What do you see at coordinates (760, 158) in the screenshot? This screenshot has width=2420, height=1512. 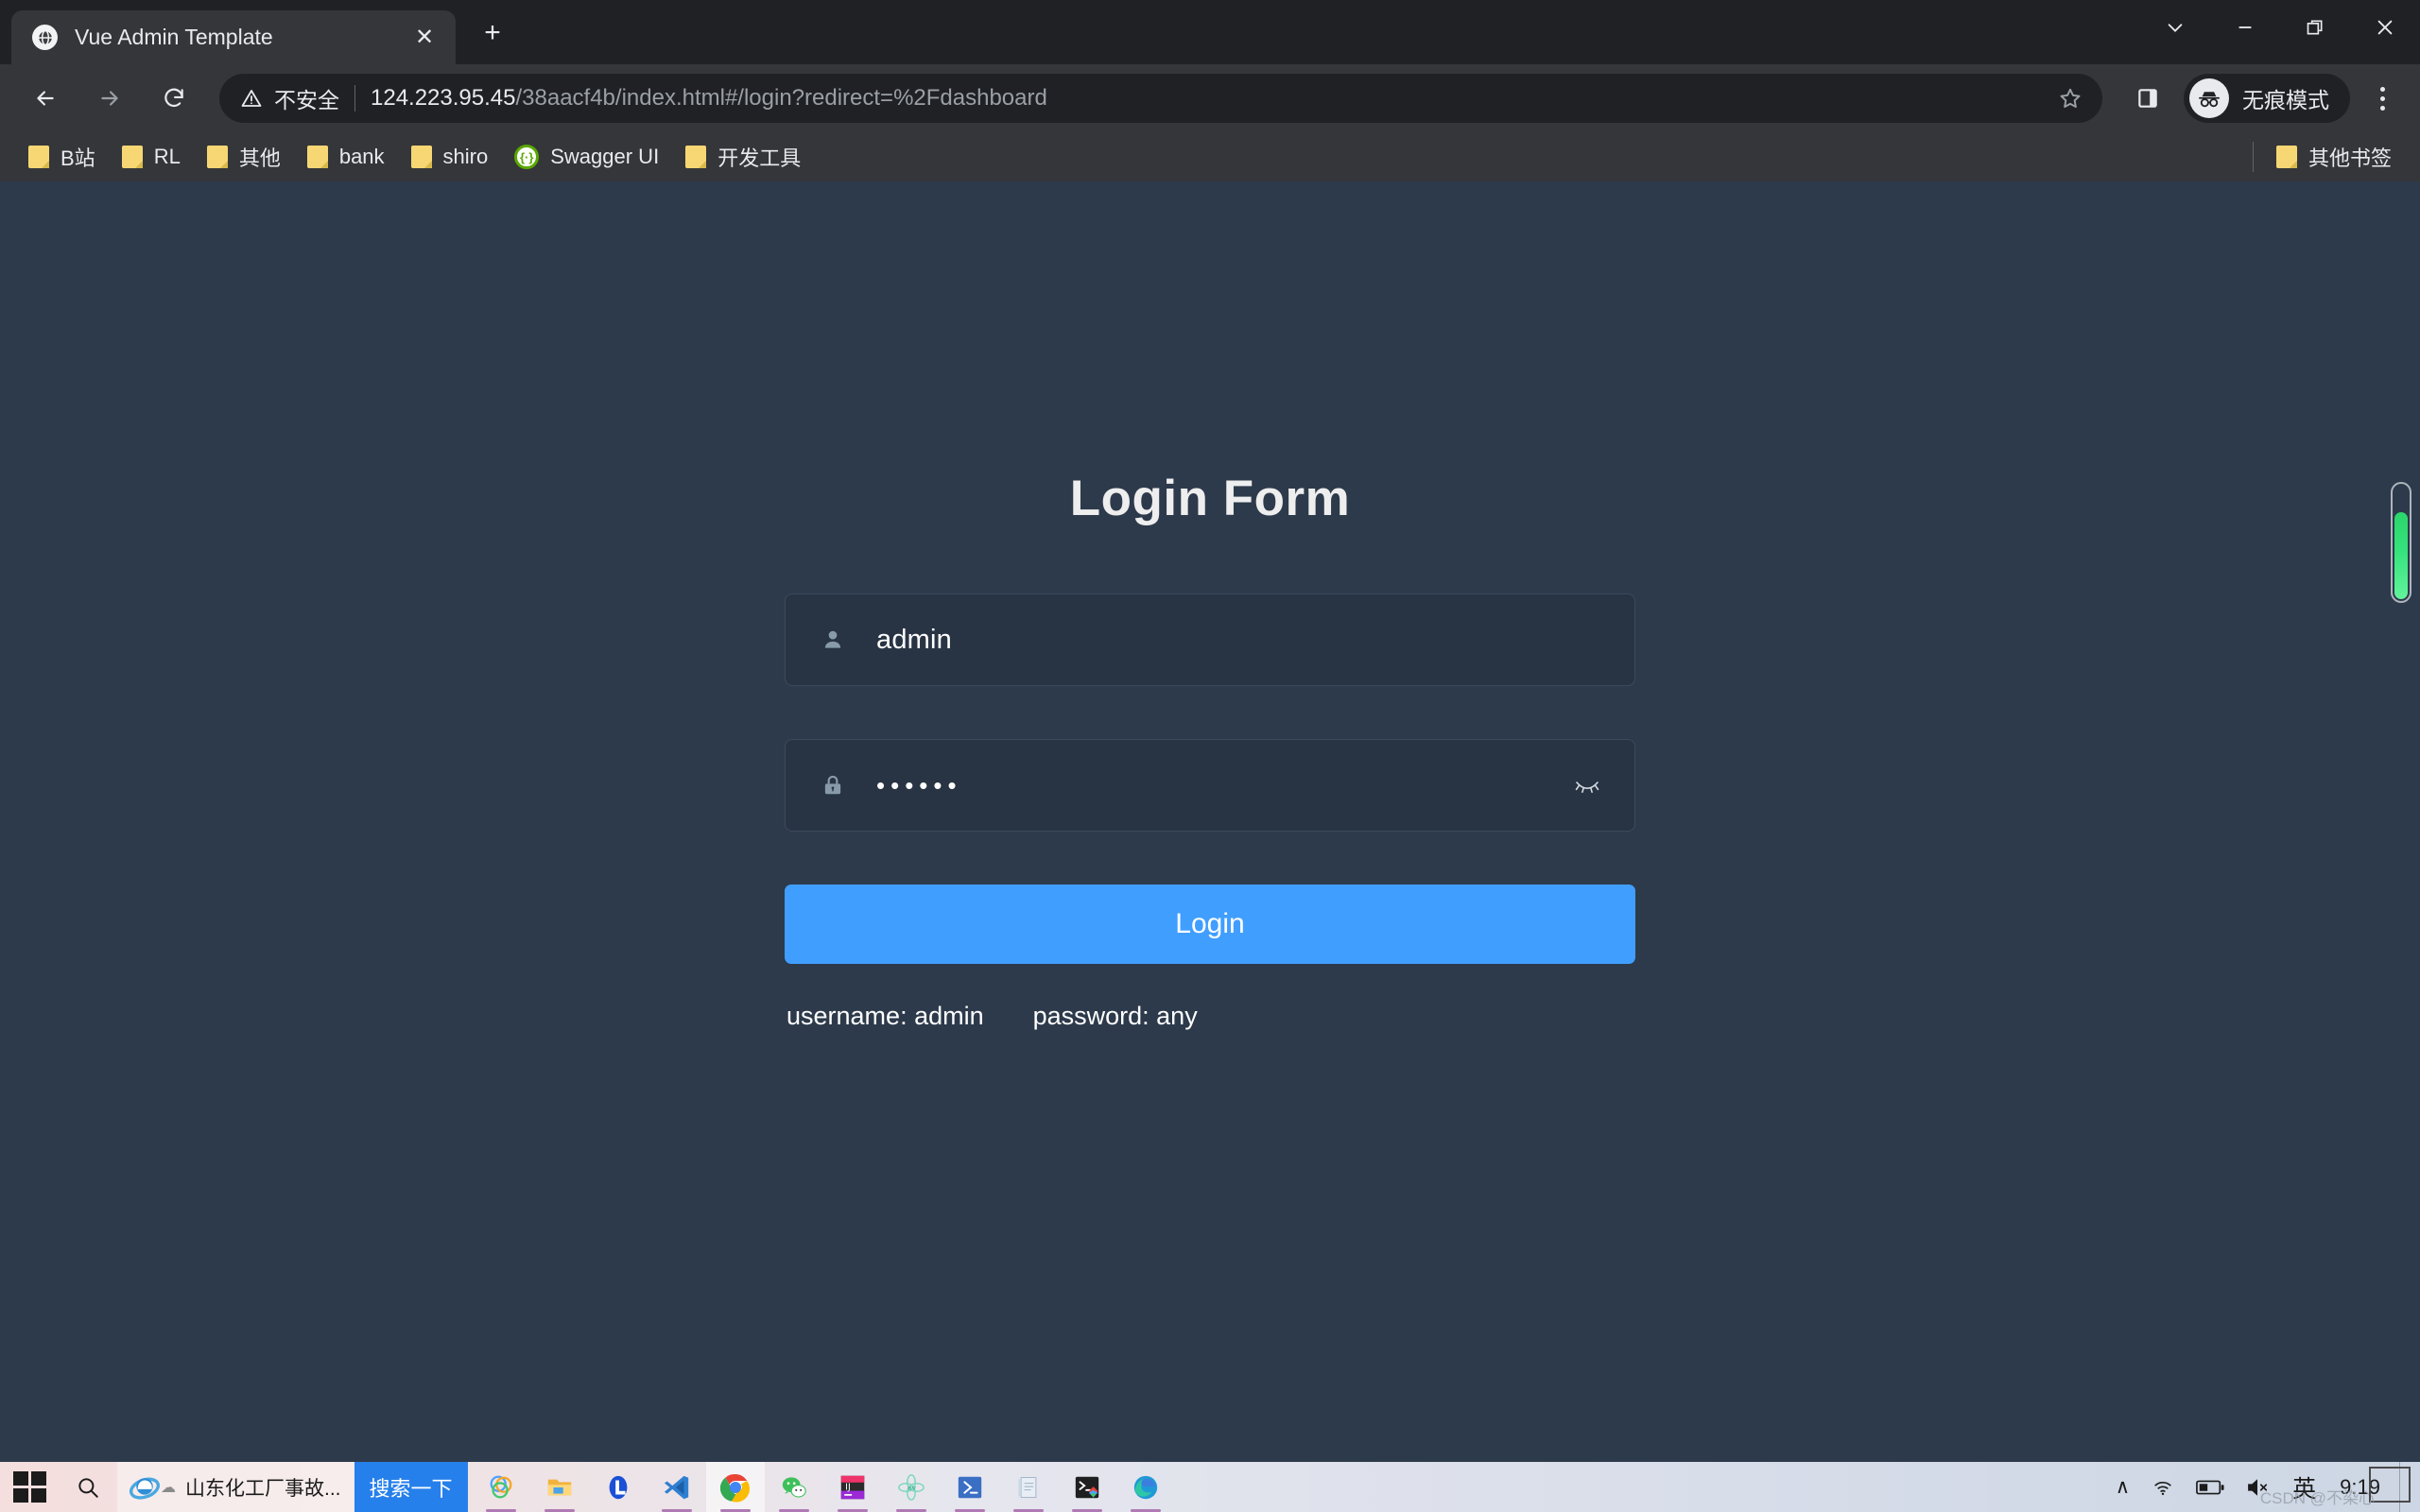 I see `bookmark-label: 开发工具` at bounding box center [760, 158].